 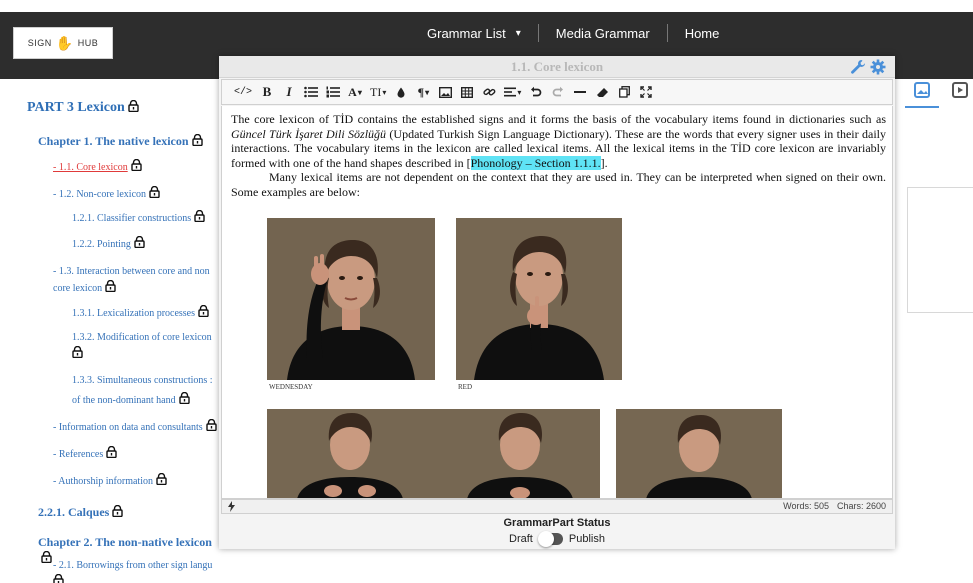 I want to click on insert-link-button, so click(x=489, y=92).